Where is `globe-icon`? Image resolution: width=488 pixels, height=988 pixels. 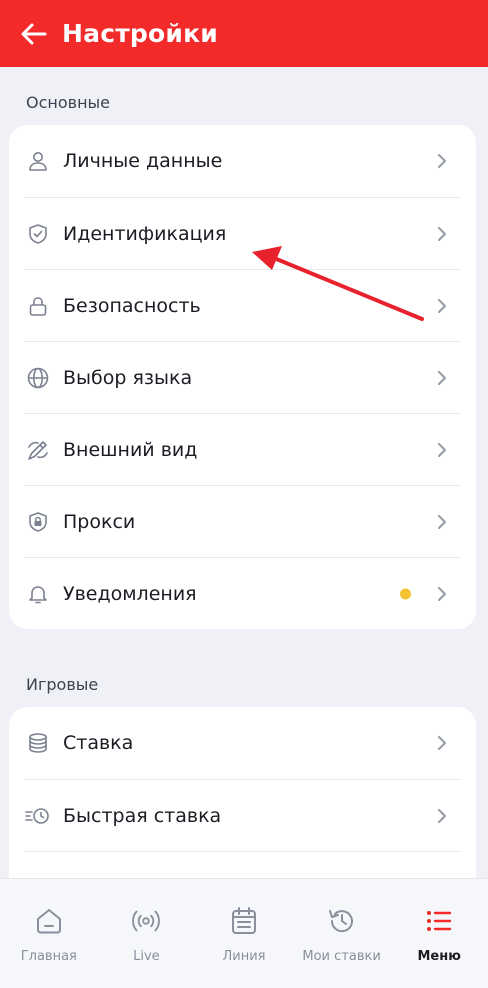
globe-icon is located at coordinates (38, 378).